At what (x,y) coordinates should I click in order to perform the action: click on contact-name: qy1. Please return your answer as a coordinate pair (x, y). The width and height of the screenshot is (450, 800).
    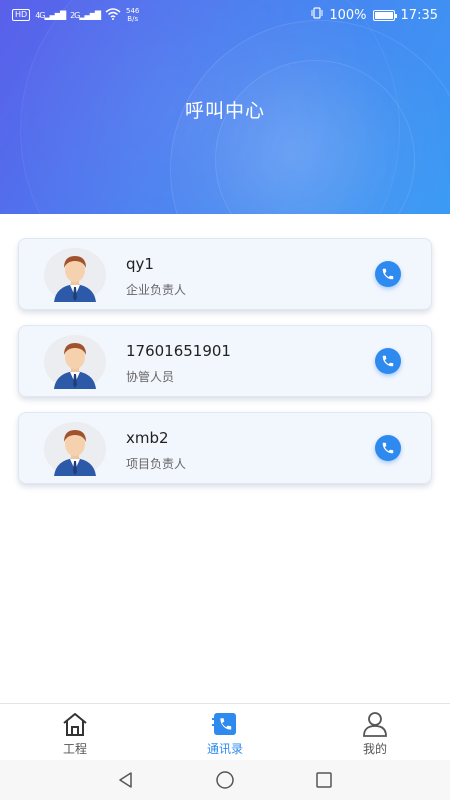
    Looking at the image, I should click on (140, 264).